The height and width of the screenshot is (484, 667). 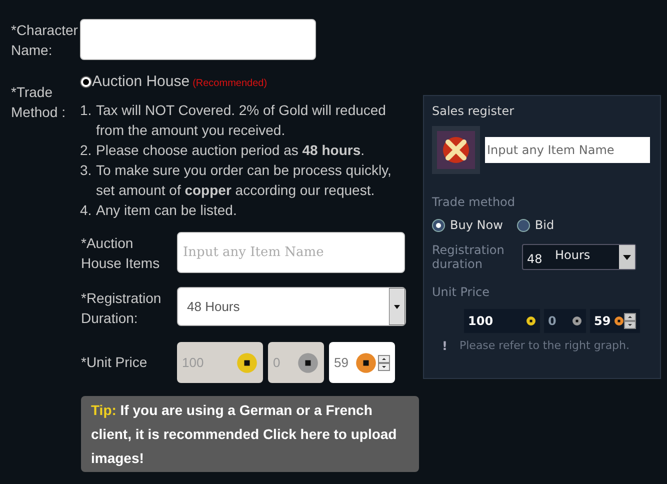 I want to click on list-number: 3., so click(x=86, y=170).